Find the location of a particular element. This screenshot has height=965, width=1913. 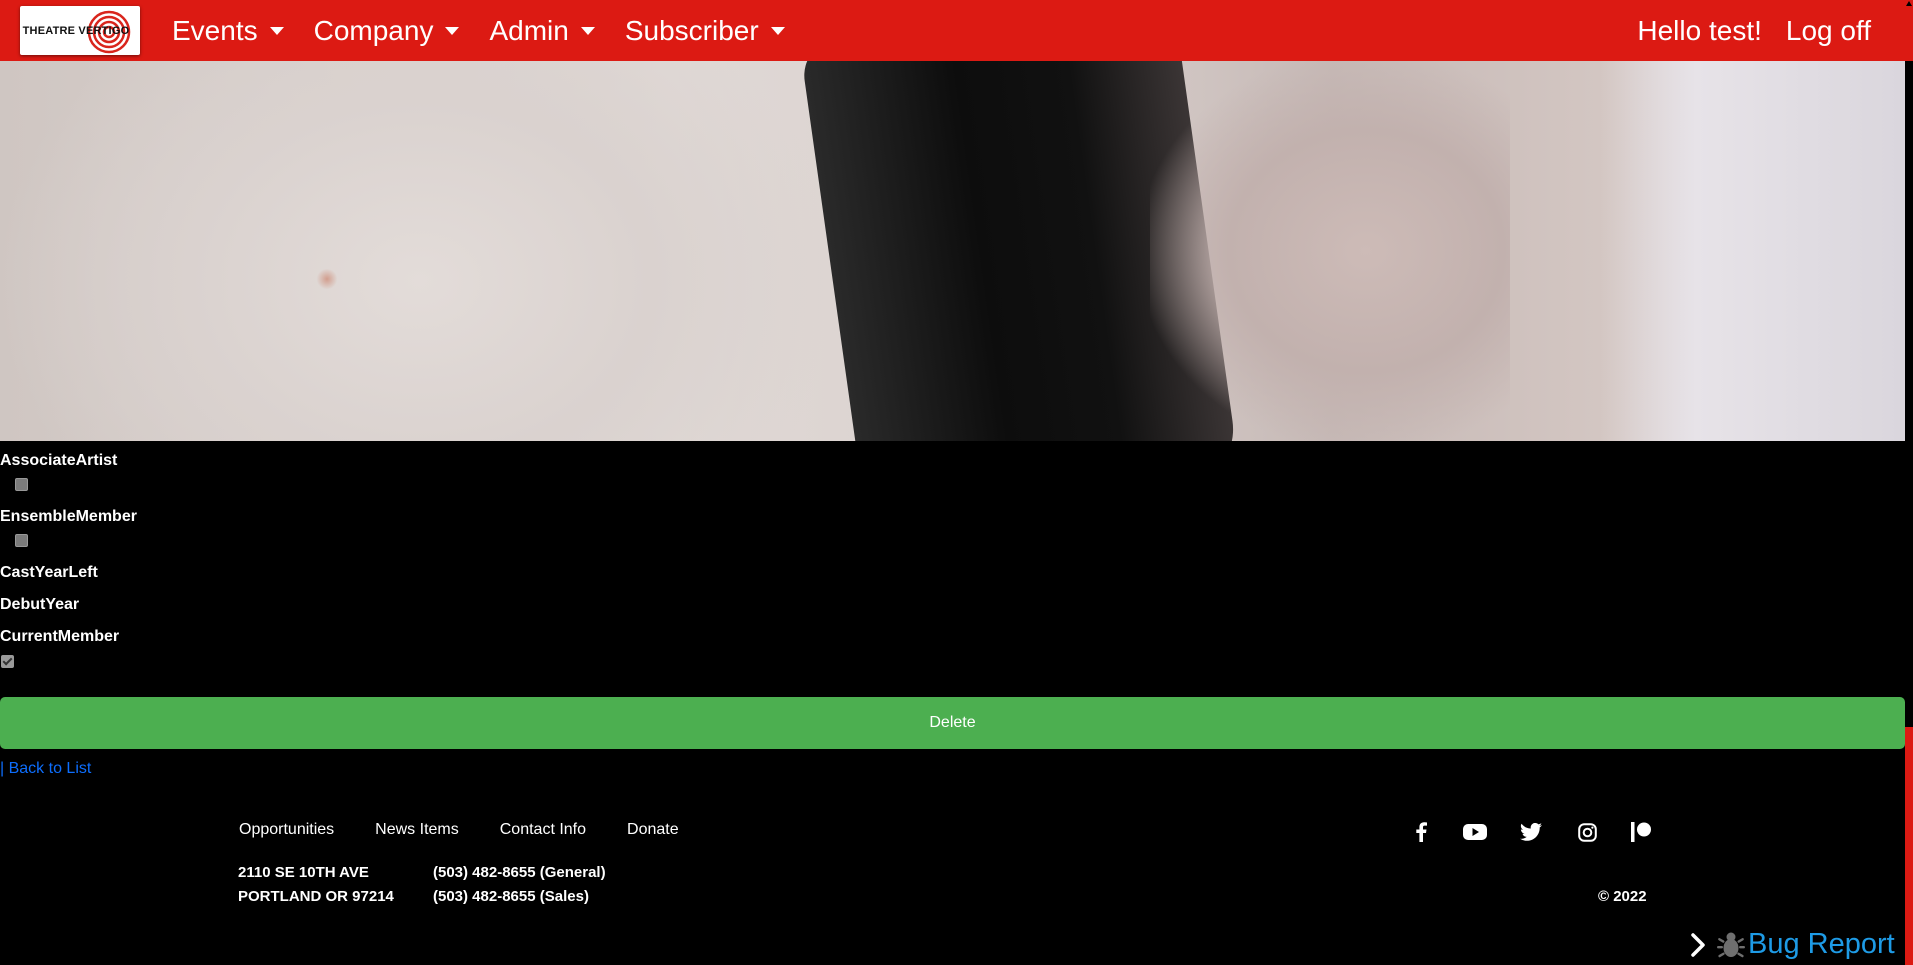

scrollbar-thumb is located at coordinates (1909, 846).